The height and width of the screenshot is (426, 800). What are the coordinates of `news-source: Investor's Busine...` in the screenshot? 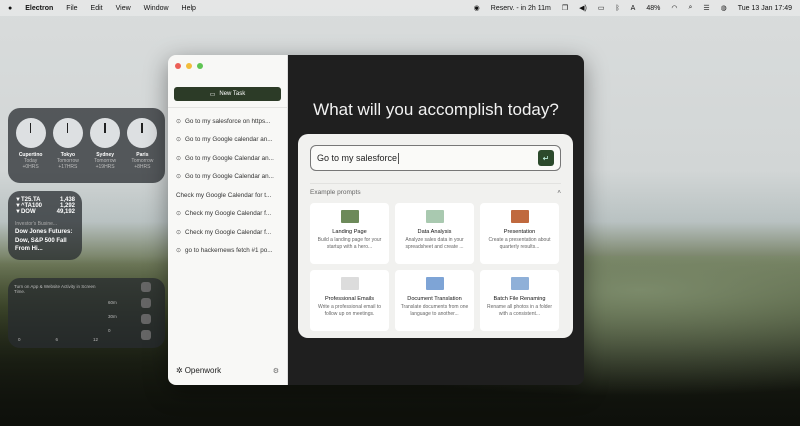 It's located at (36, 224).